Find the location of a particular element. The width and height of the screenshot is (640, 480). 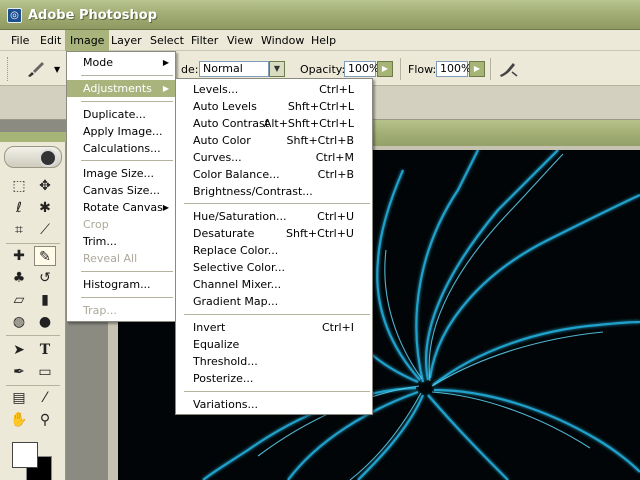

menu-item-reveal-all: Reveal All is located at coordinates (110, 258).